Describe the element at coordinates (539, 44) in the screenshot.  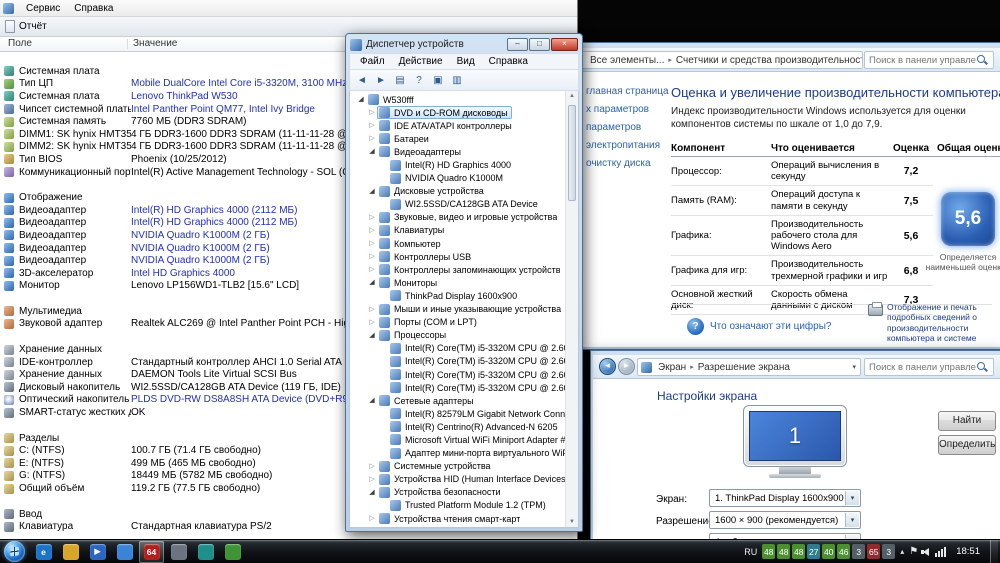
I see `maximize-button: □` at that location.